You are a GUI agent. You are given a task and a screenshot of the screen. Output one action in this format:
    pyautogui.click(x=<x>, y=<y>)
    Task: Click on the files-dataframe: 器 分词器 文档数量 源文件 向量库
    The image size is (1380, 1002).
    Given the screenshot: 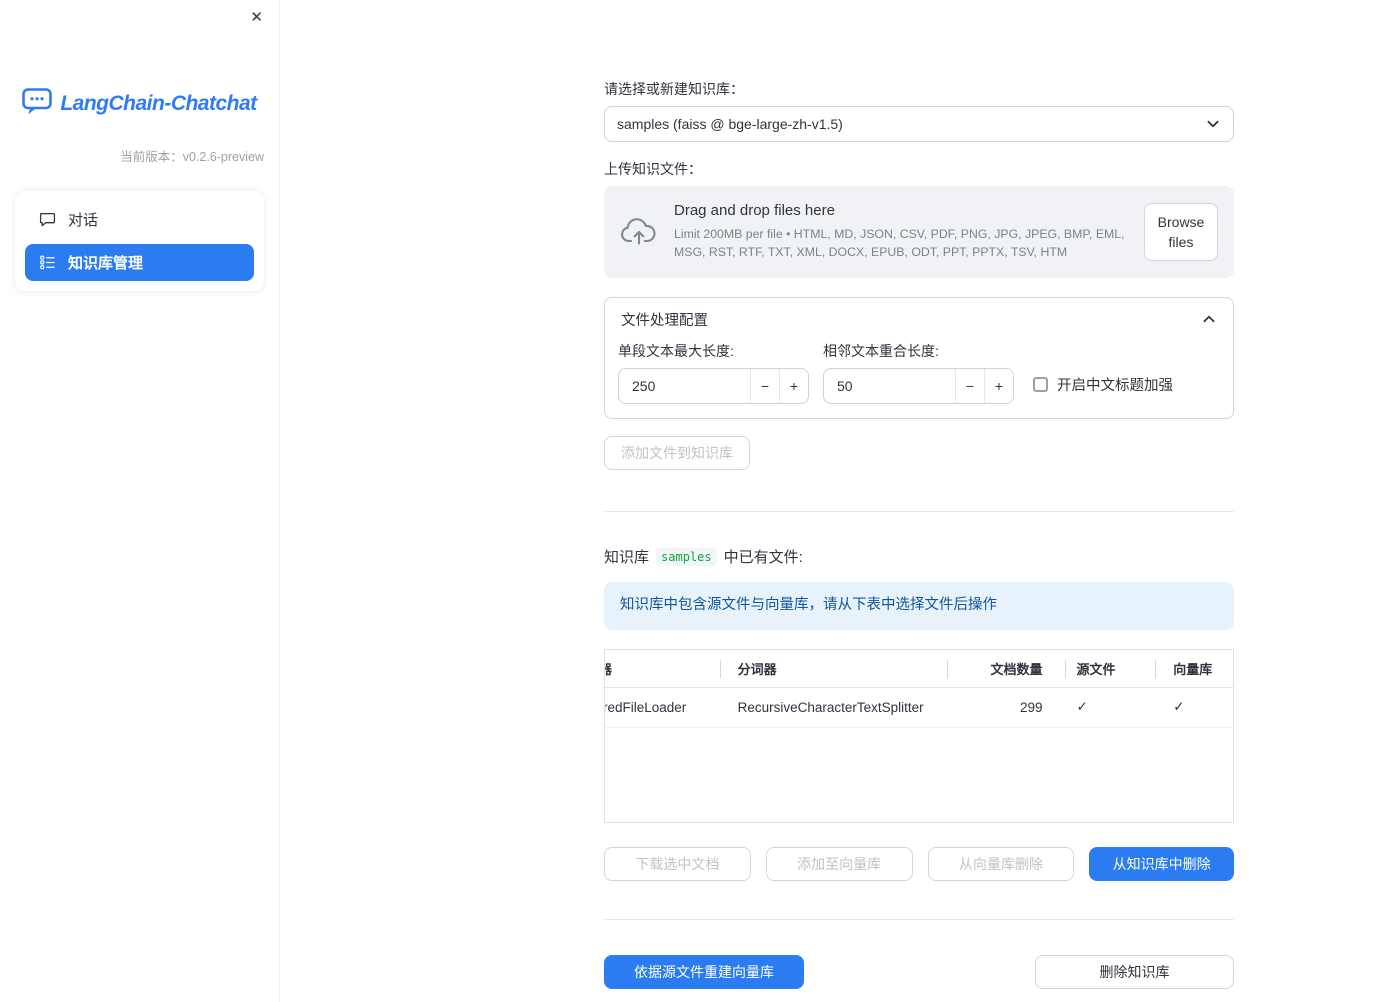 What is the action you would take?
    pyautogui.click(x=919, y=735)
    